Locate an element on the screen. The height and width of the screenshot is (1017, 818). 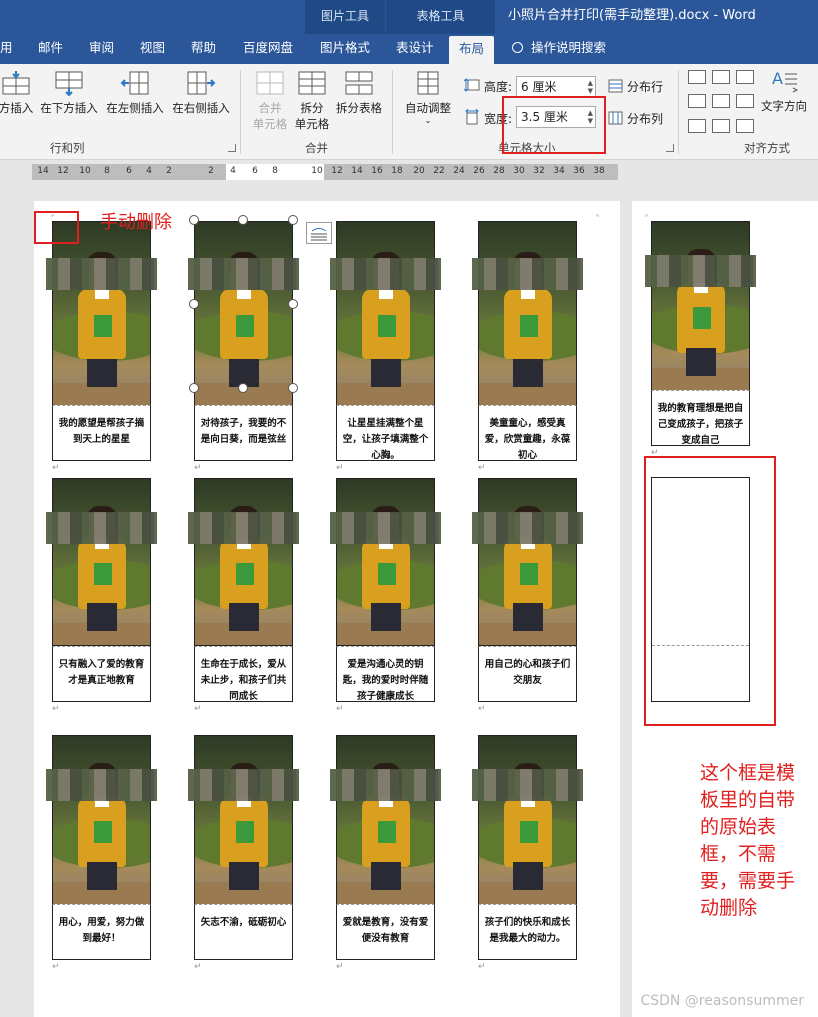
tab-table-design: 表设计 is located at coordinates (415, 49).